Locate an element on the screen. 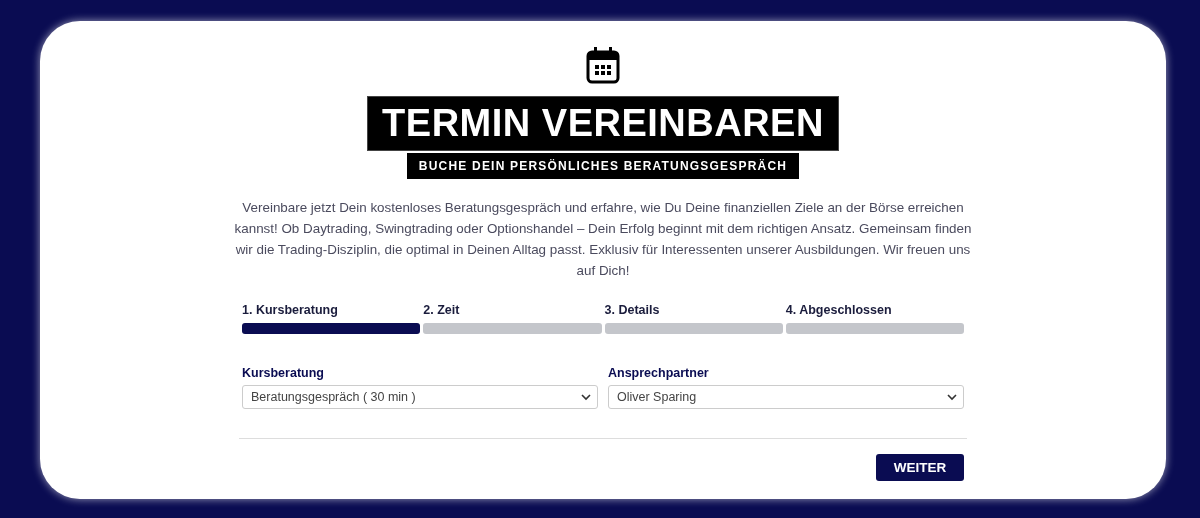 The width and height of the screenshot is (1200, 518). field-label: Kursberatung is located at coordinates (283, 373).